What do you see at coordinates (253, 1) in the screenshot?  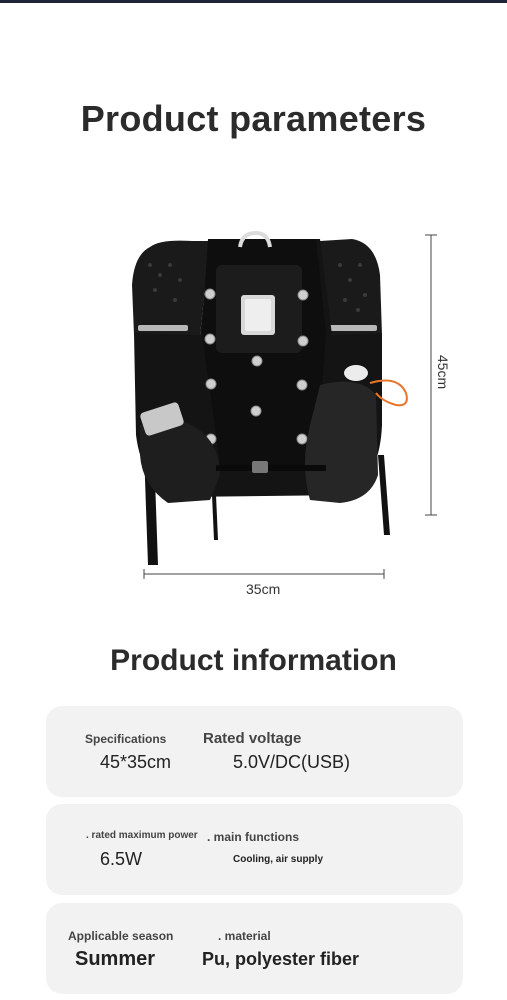 I see `top-bar` at bounding box center [253, 1].